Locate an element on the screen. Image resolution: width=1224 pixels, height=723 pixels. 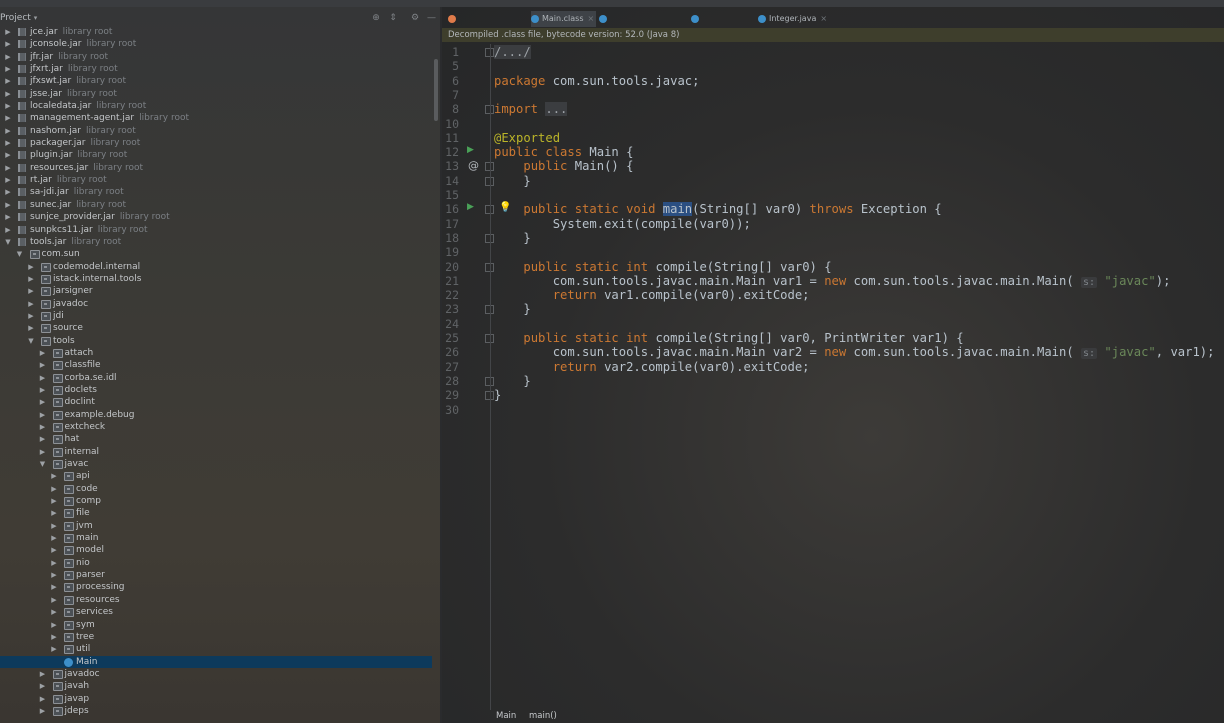
tree-item: ▶ sunjce_provider.jar library root is located at coordinates (216, 217).